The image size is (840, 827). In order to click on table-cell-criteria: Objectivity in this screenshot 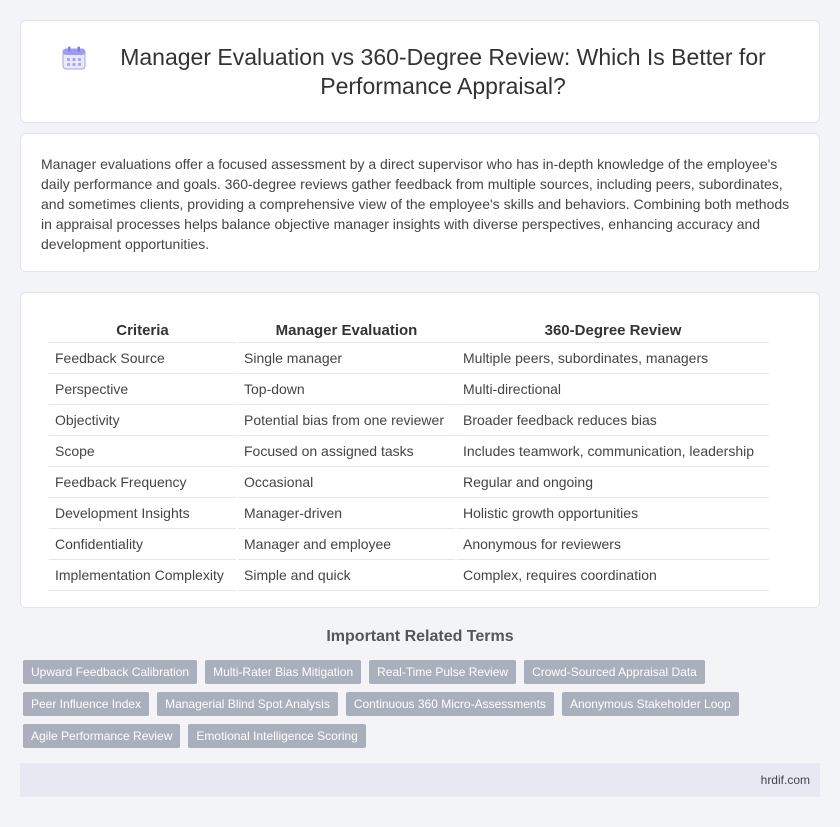, I will do `click(142, 420)`.